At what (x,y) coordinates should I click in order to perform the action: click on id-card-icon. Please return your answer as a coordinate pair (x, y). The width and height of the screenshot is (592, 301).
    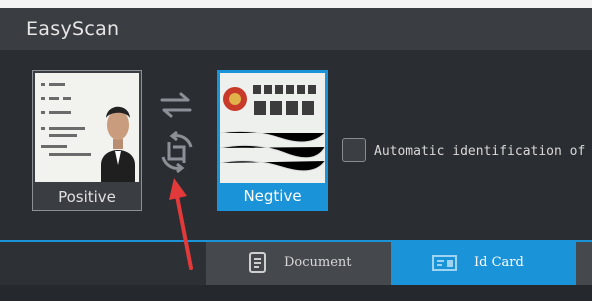
    Looking at the image, I should click on (445, 265).